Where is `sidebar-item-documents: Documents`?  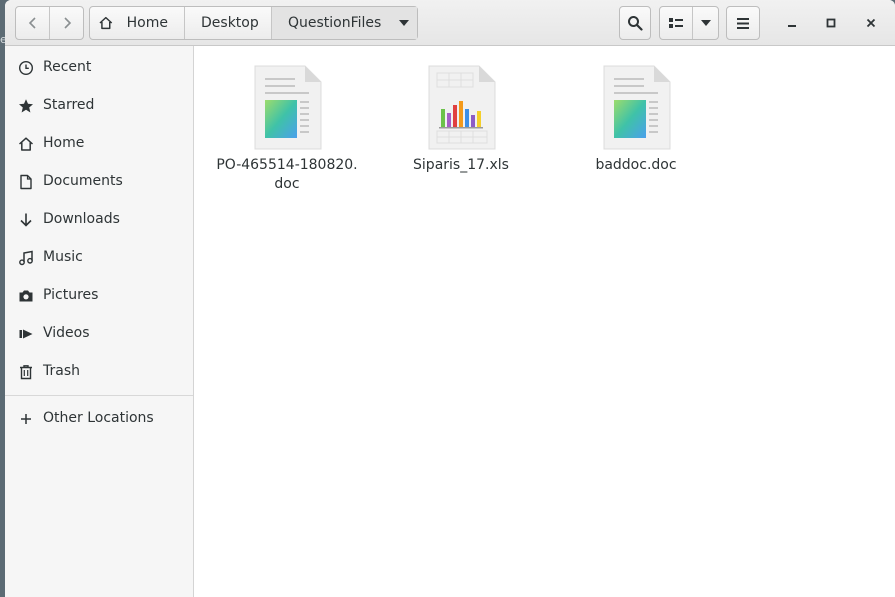 sidebar-item-documents: Documents is located at coordinates (99, 182).